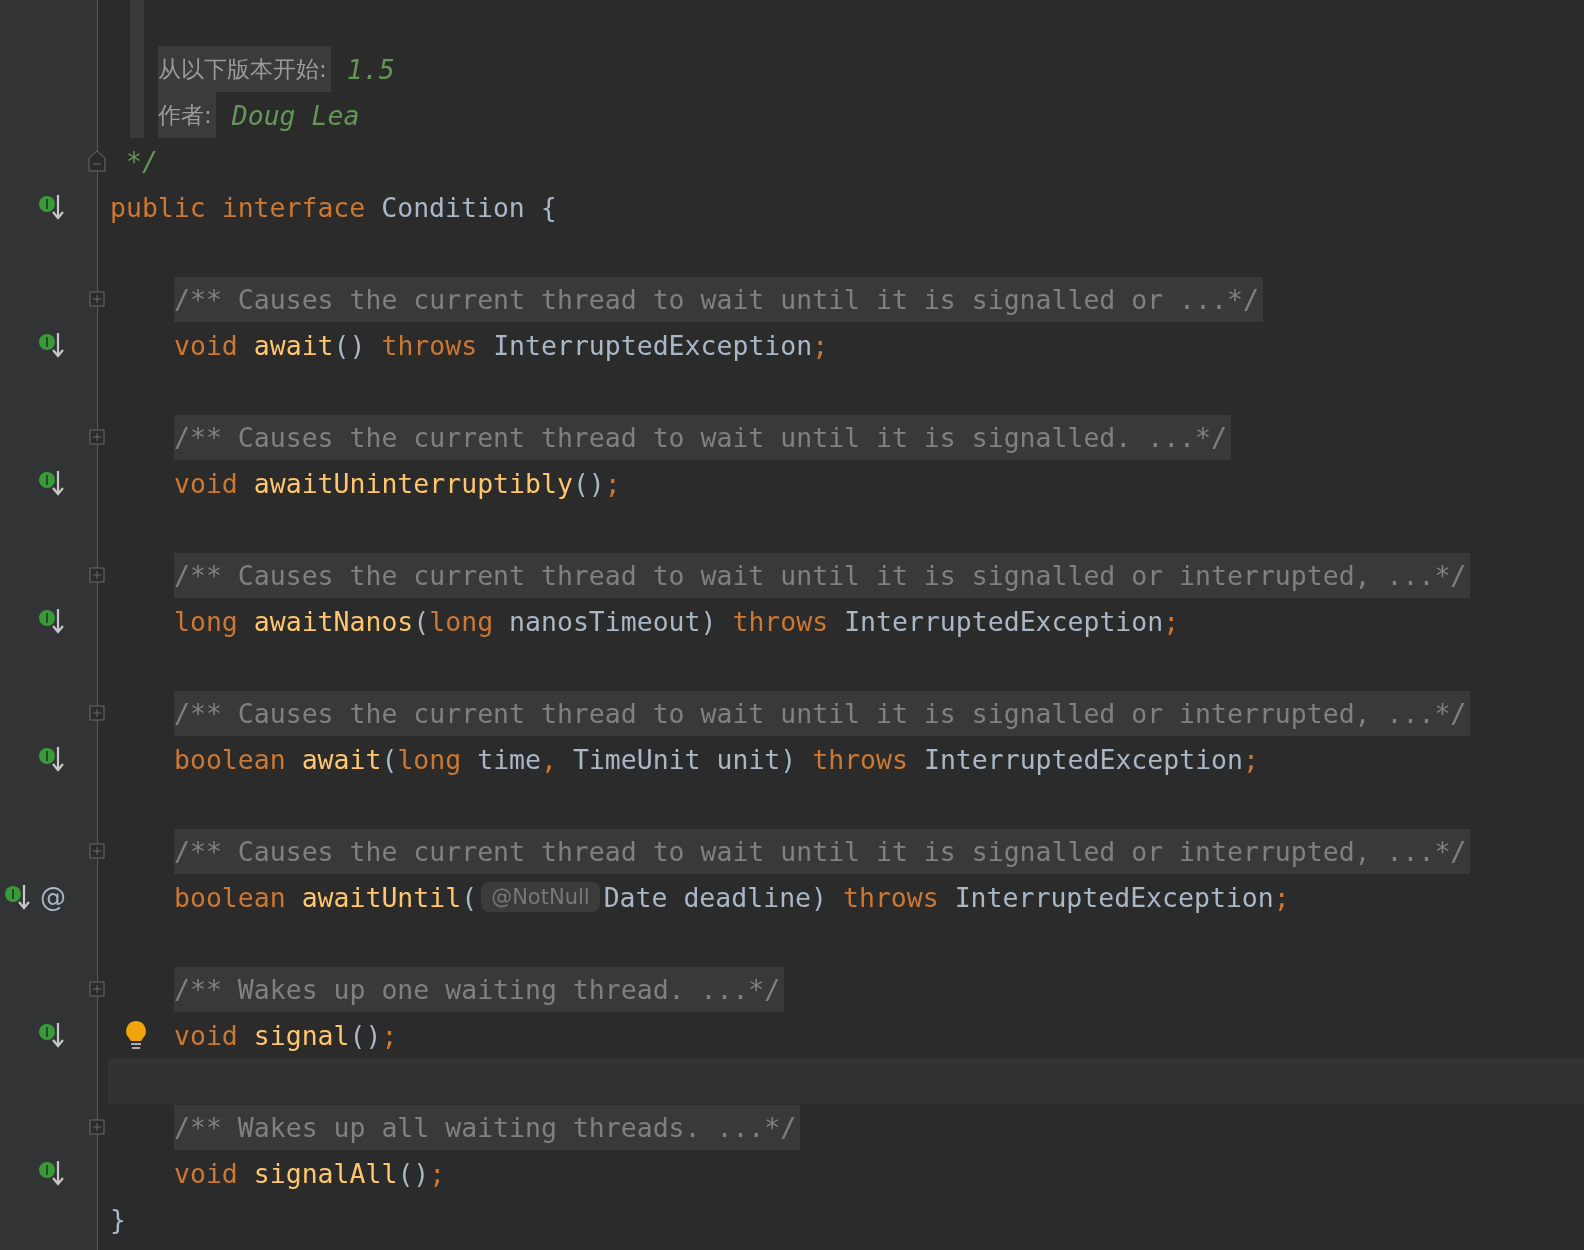 This screenshot has width=1584, height=1250. Describe the element at coordinates (326, 897) in the screenshot. I see `code-text: boolean awaitUntil(` at that location.